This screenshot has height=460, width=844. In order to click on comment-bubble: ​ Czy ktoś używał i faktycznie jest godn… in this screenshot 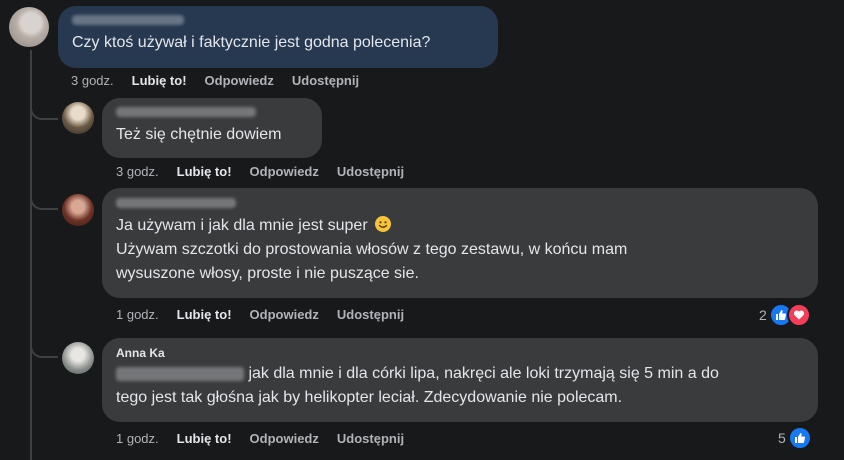, I will do `click(278, 37)`.